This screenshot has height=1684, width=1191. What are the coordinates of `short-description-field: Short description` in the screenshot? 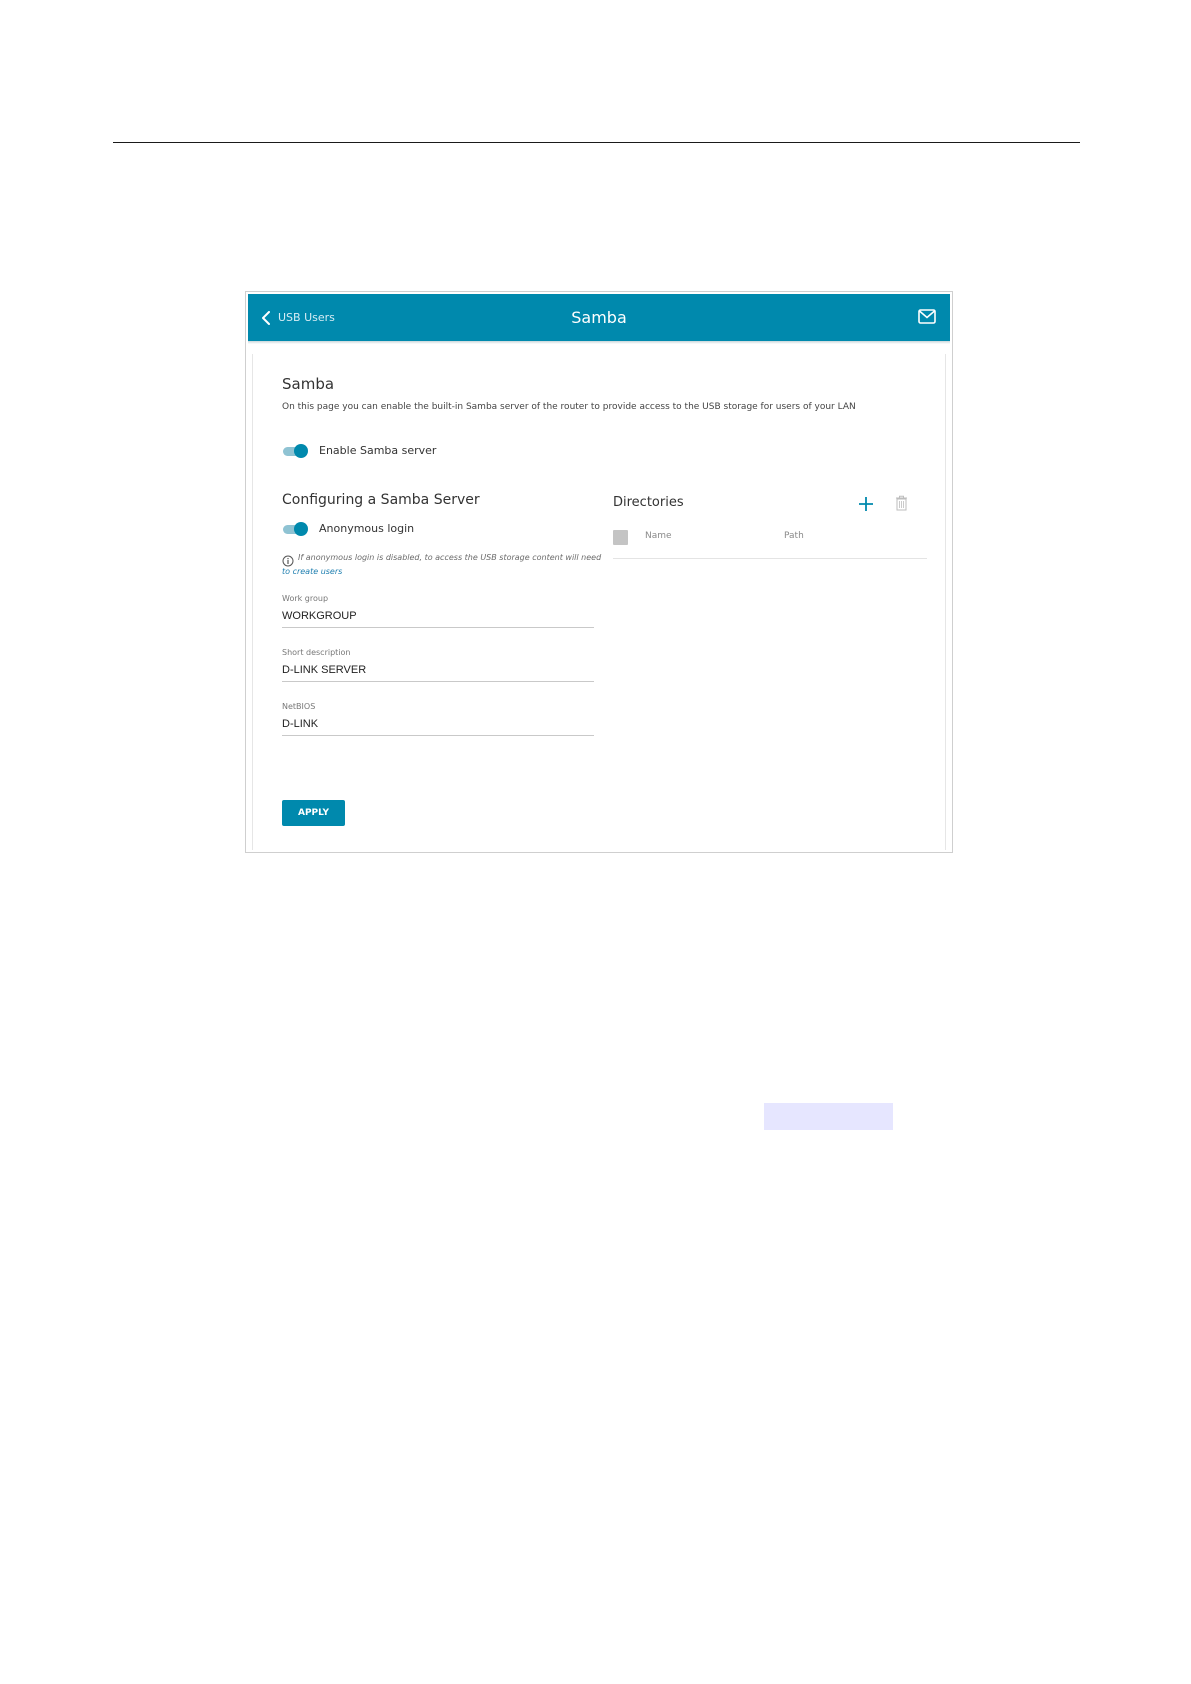 It's located at (438, 668).